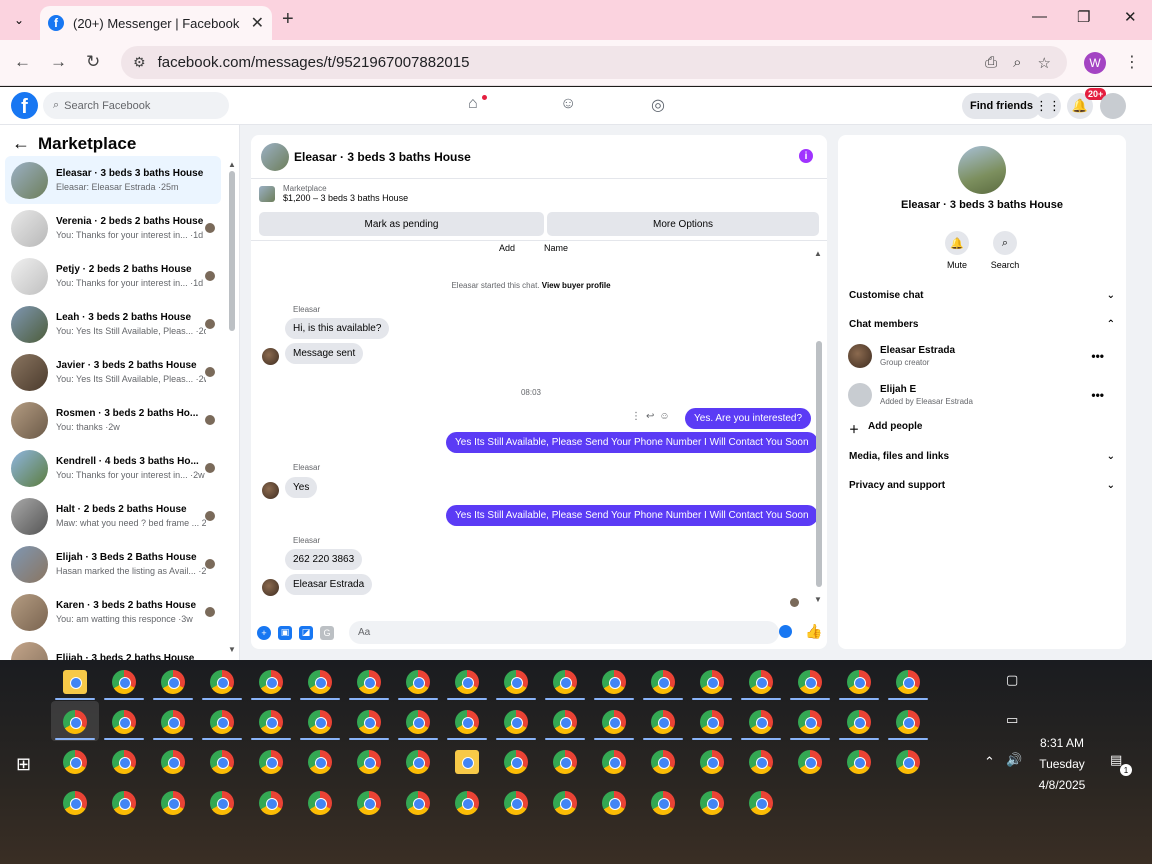 This screenshot has height=864, width=1152. Describe the element at coordinates (572, 62) in the screenshot. I see `url-text: facebook.com/messages/t/9521967007882015` at that location.